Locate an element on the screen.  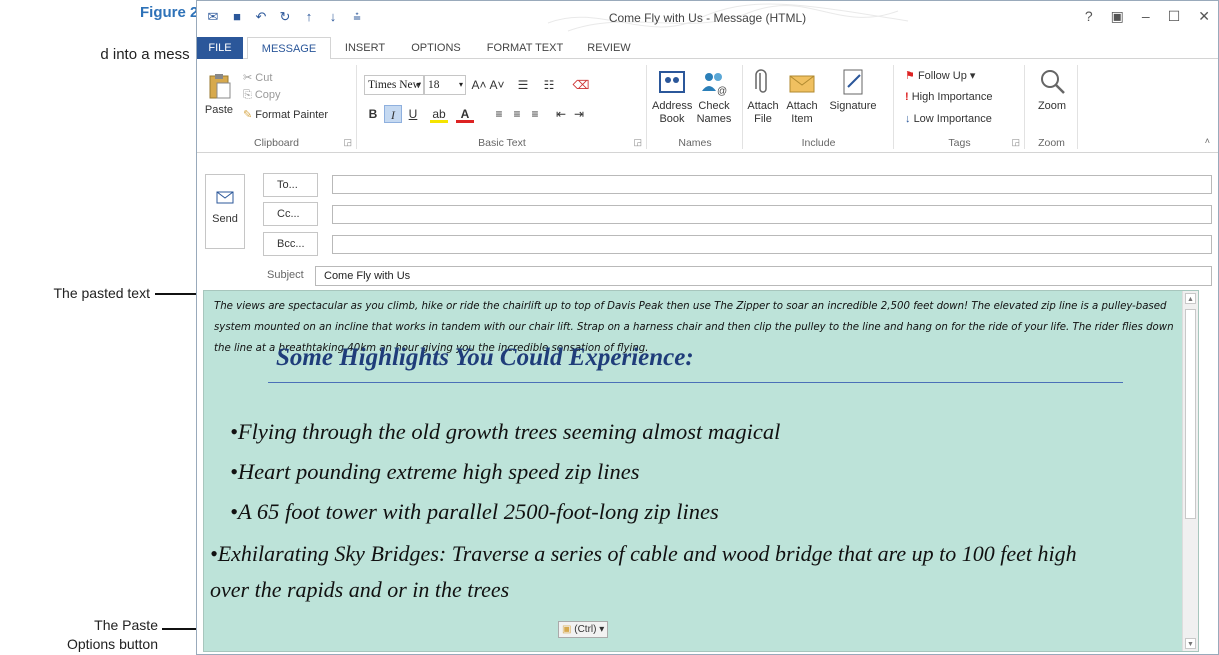
ribbon-display-icon: ▣ is located at coordinates (1117, 16).